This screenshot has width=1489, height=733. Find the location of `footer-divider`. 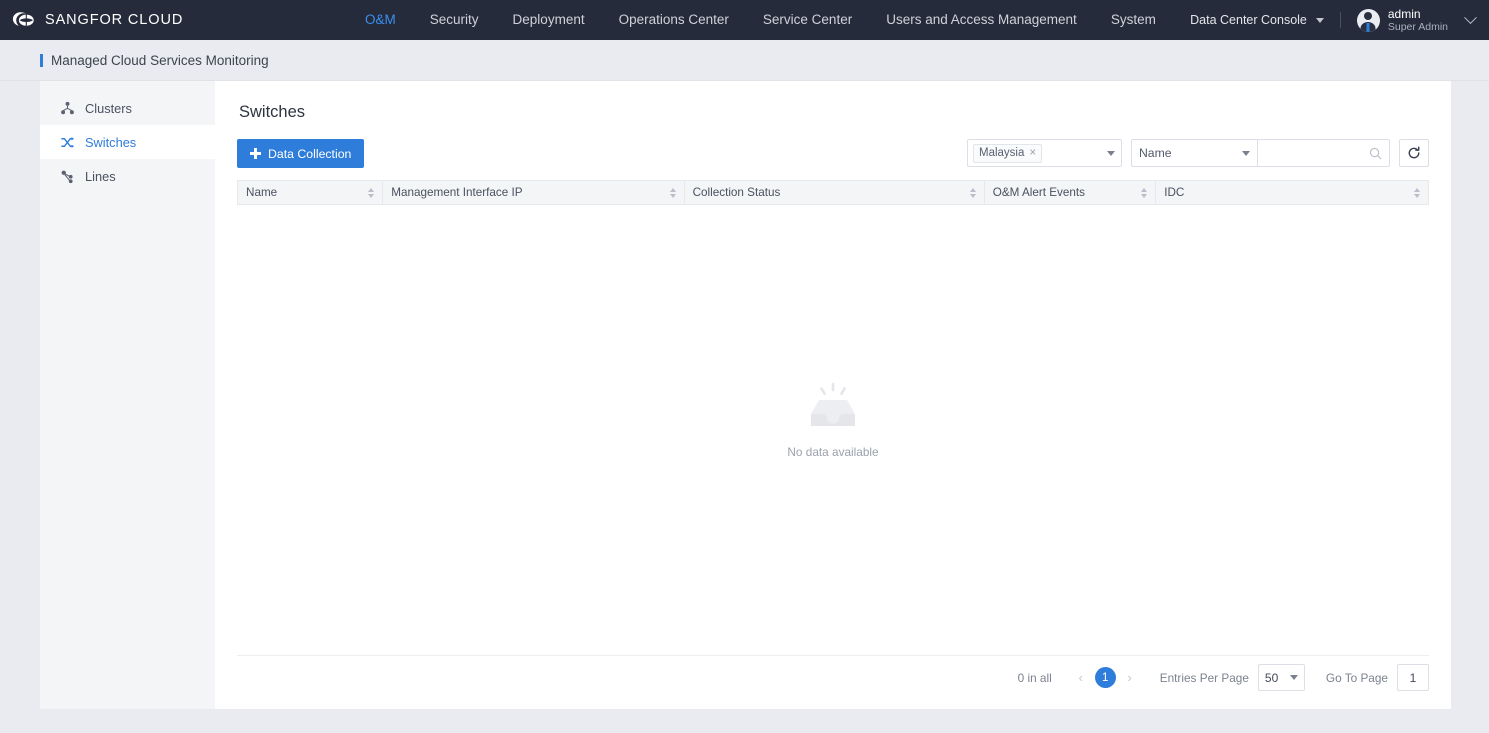

footer-divider is located at coordinates (833, 655).